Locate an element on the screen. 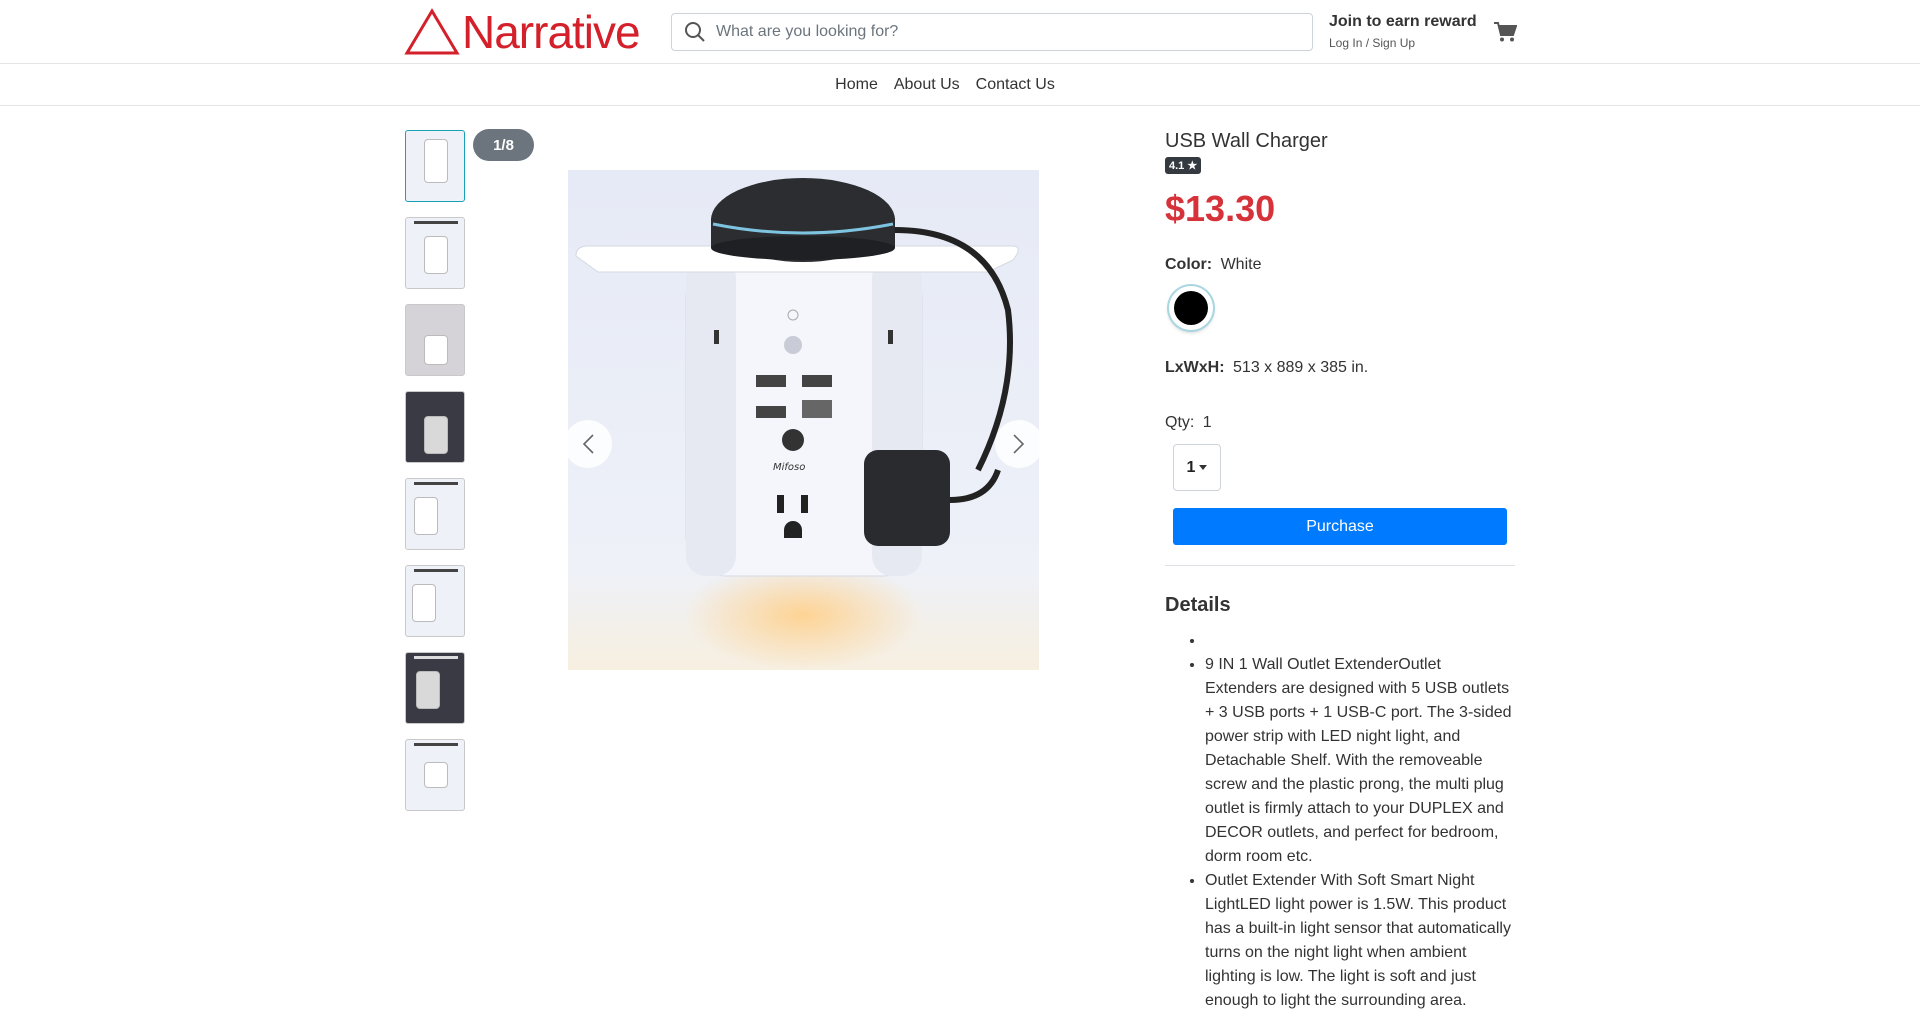 The width and height of the screenshot is (1920, 1013). next-image-button is located at coordinates (1019, 444).